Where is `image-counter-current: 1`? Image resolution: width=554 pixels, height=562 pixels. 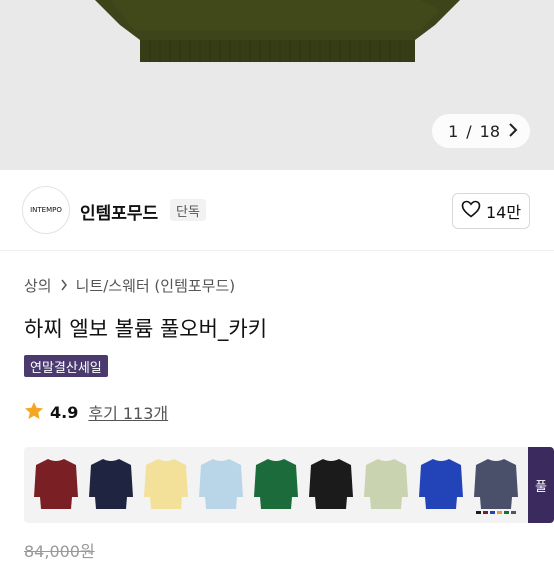
image-counter-current: 1 is located at coordinates (453, 131).